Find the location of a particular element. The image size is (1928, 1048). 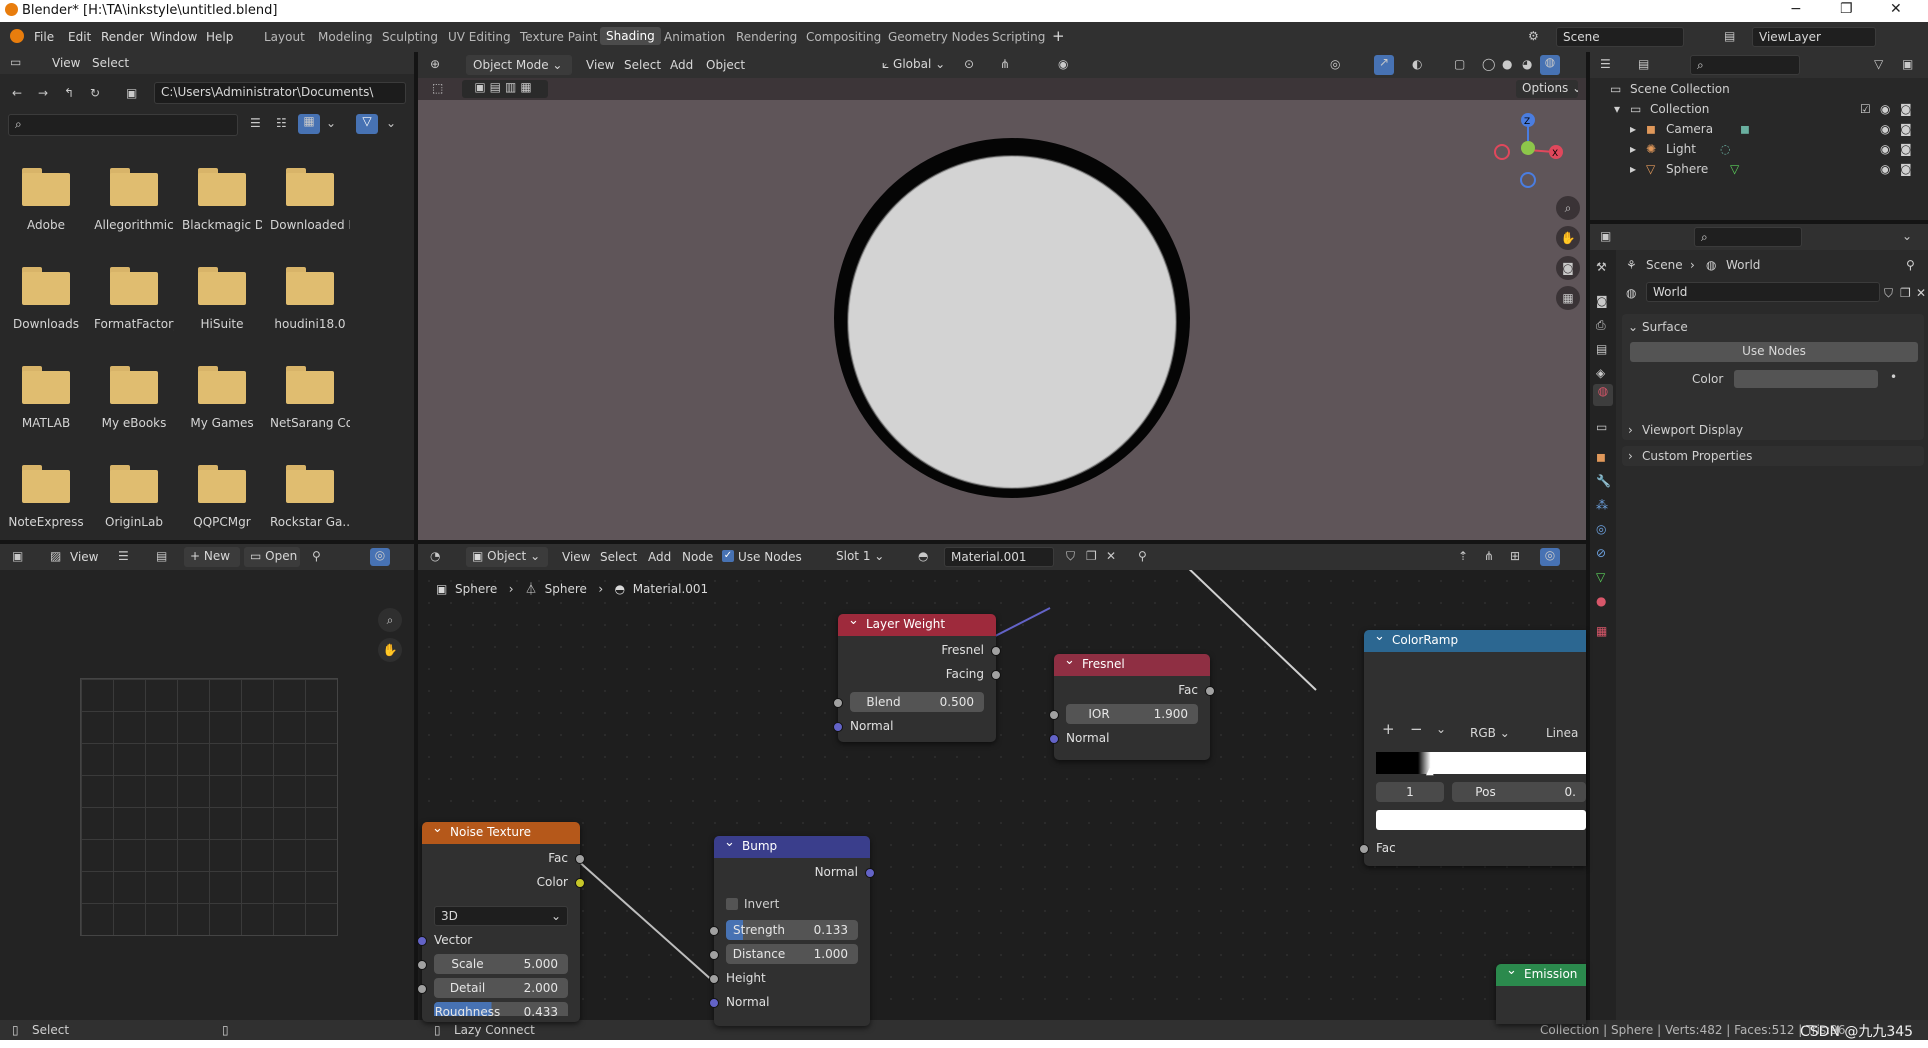

fresnel-header: Fresnel is located at coordinates (1132, 664).